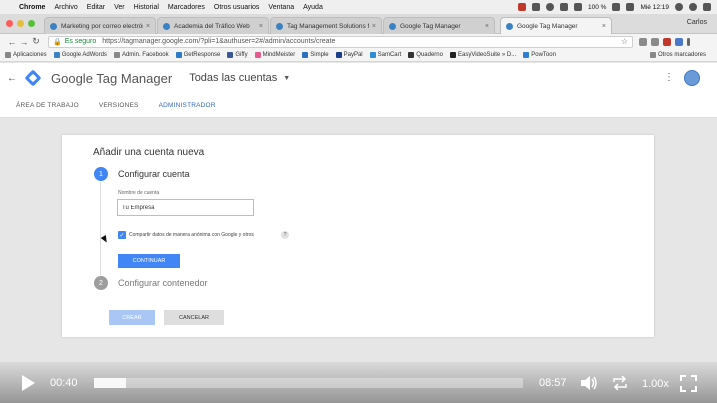 Image resolution: width=717 pixels, height=403 pixels. Describe the element at coordinates (385, 55) in the screenshot. I see `bookmark-item: SamCart` at that location.